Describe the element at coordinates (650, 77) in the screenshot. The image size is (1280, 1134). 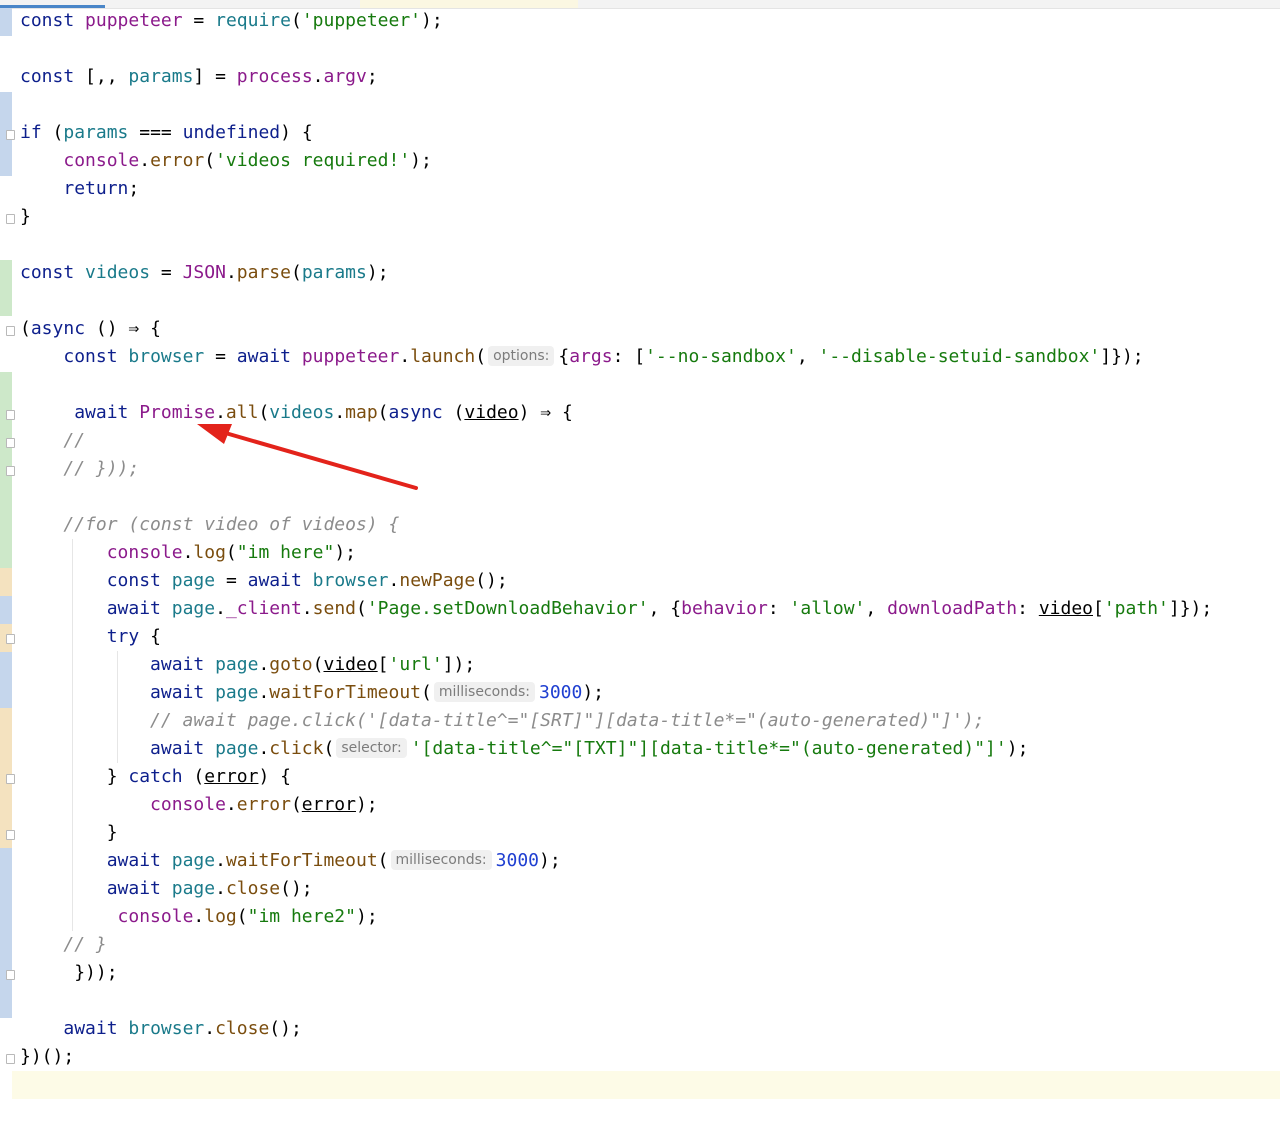
I see `code-line-3: const [,, params] = process.argv;` at that location.